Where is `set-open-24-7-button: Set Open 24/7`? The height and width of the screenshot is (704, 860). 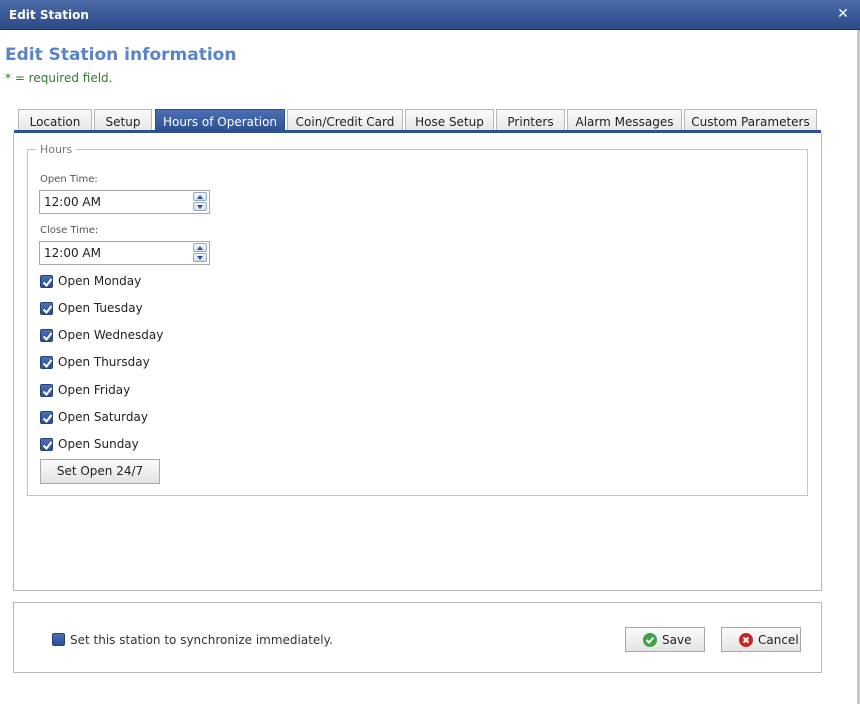 set-open-24-7-button: Set Open 24/7 is located at coordinates (100, 471).